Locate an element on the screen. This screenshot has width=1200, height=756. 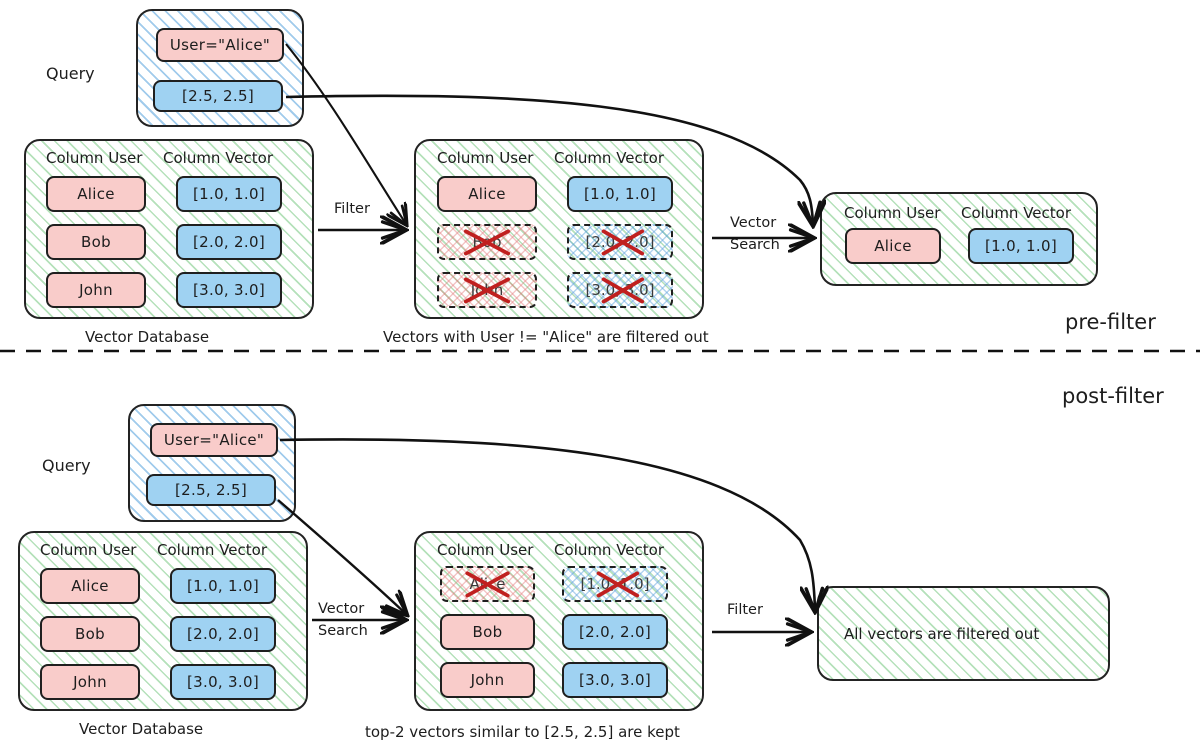
bottom-arrow-vector-search-label-line2: Search is located at coordinates (343, 631).